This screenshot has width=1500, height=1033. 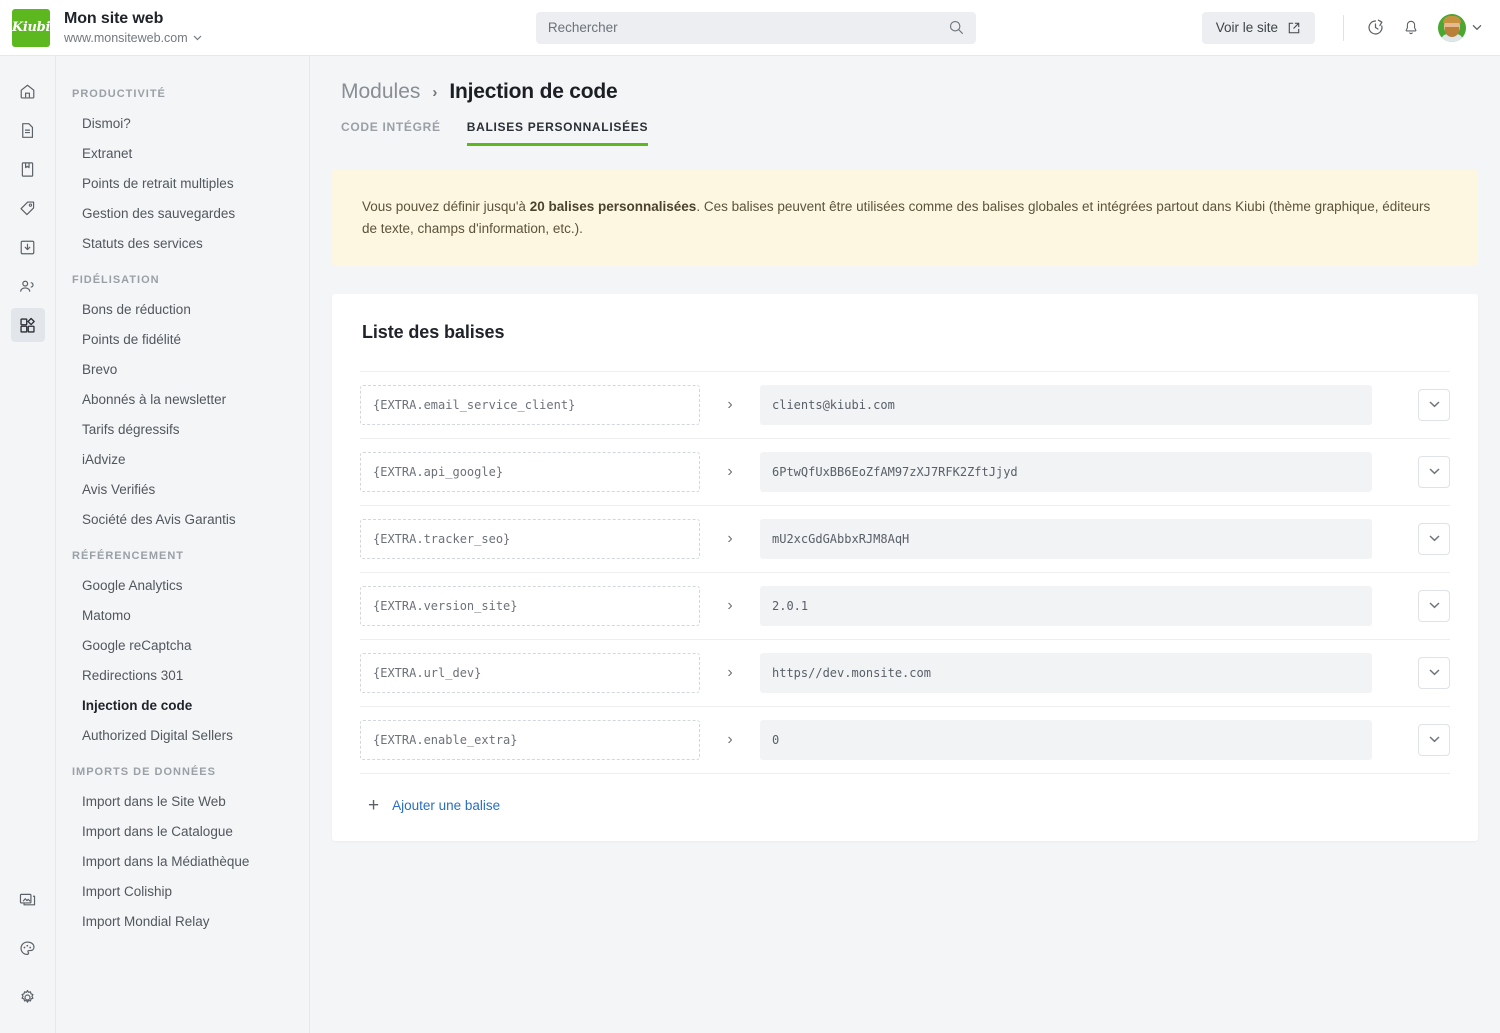 I want to click on tag-value-input: 2.0.1, so click(x=1066, y=605).